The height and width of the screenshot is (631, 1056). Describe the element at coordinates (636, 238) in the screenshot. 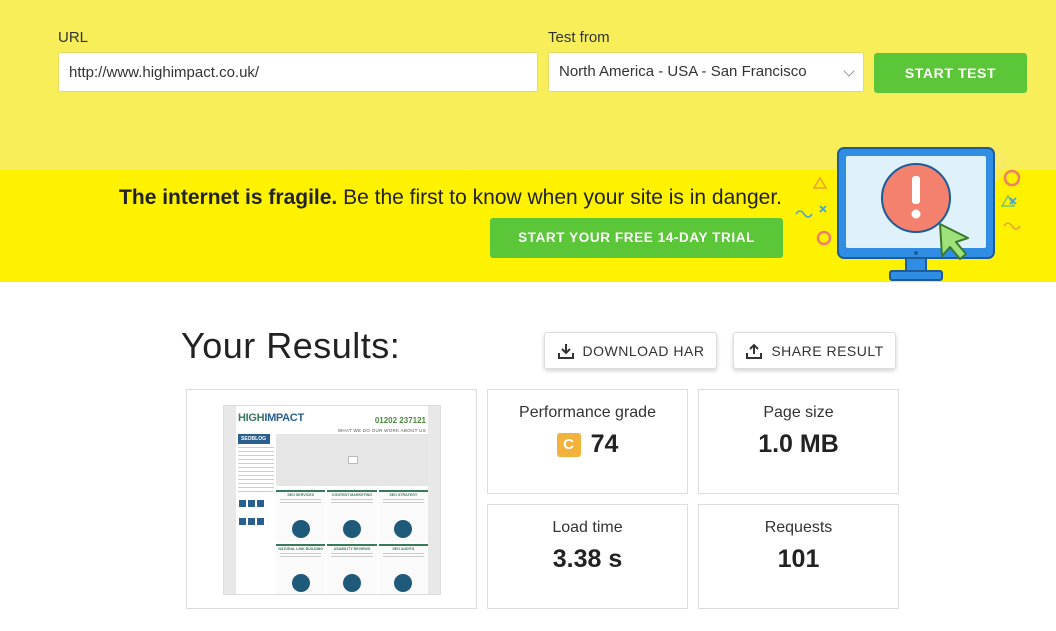

I see `start-trial-button: START YOUR FREE 14-DAY TRIAL` at that location.